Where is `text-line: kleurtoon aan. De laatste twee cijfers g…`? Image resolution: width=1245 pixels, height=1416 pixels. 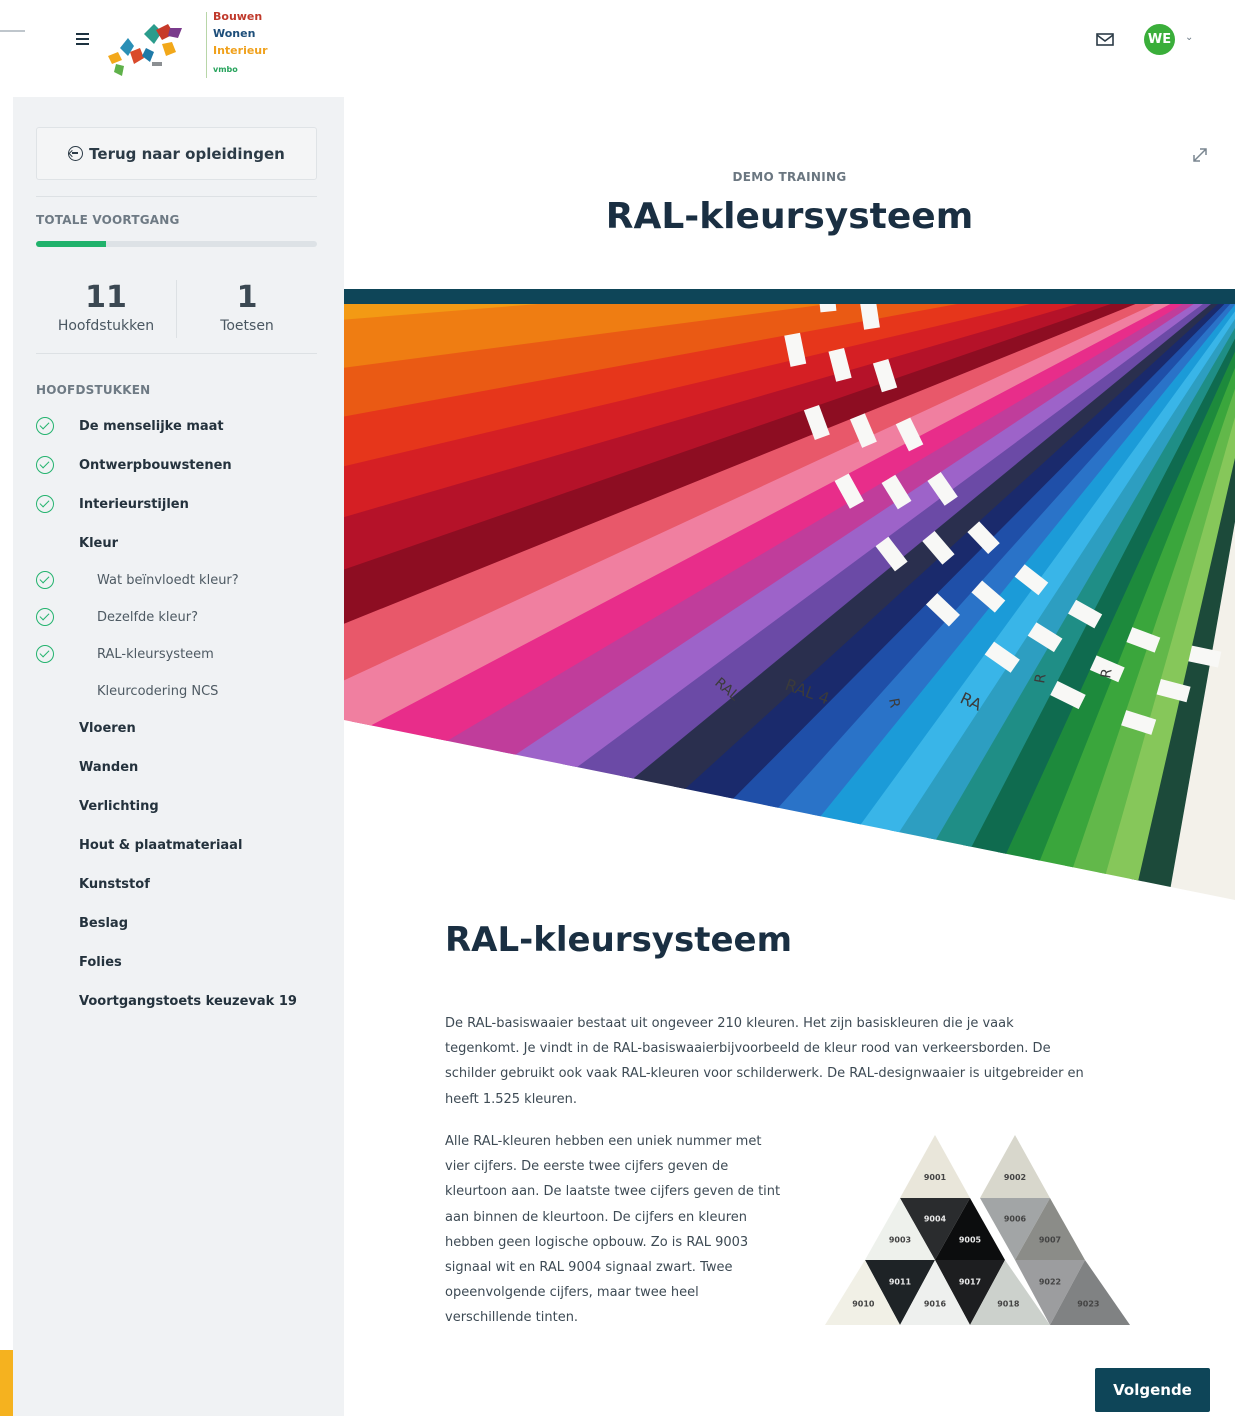
text-line: kleurtoon aan. De laatste twee cijfers g… is located at coordinates (613, 1192).